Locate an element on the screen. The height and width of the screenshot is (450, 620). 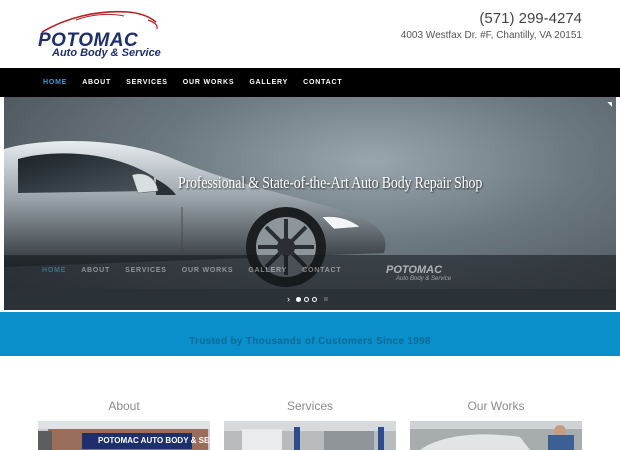
pause-icon: ıı is located at coordinates (326, 299).